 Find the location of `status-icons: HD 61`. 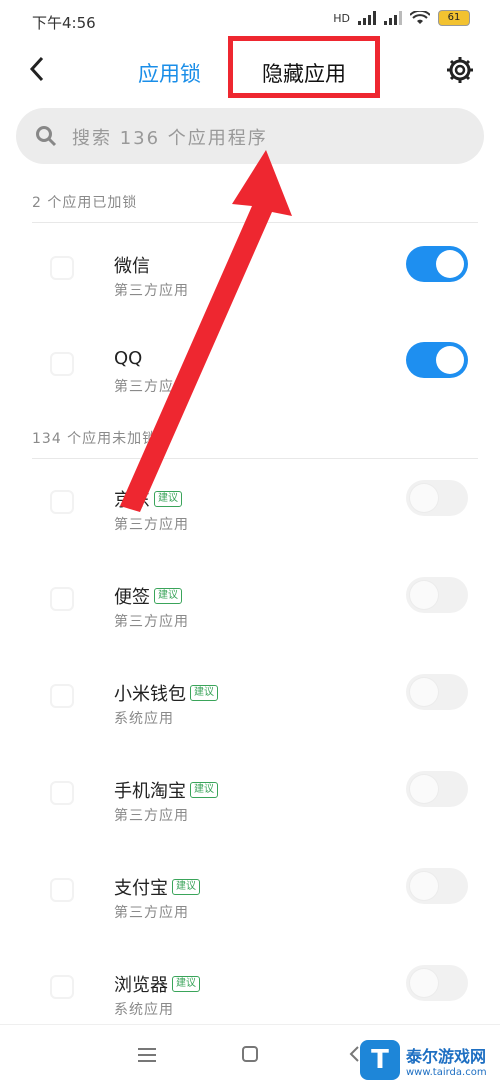

status-icons: HD 61 is located at coordinates (401, 18).